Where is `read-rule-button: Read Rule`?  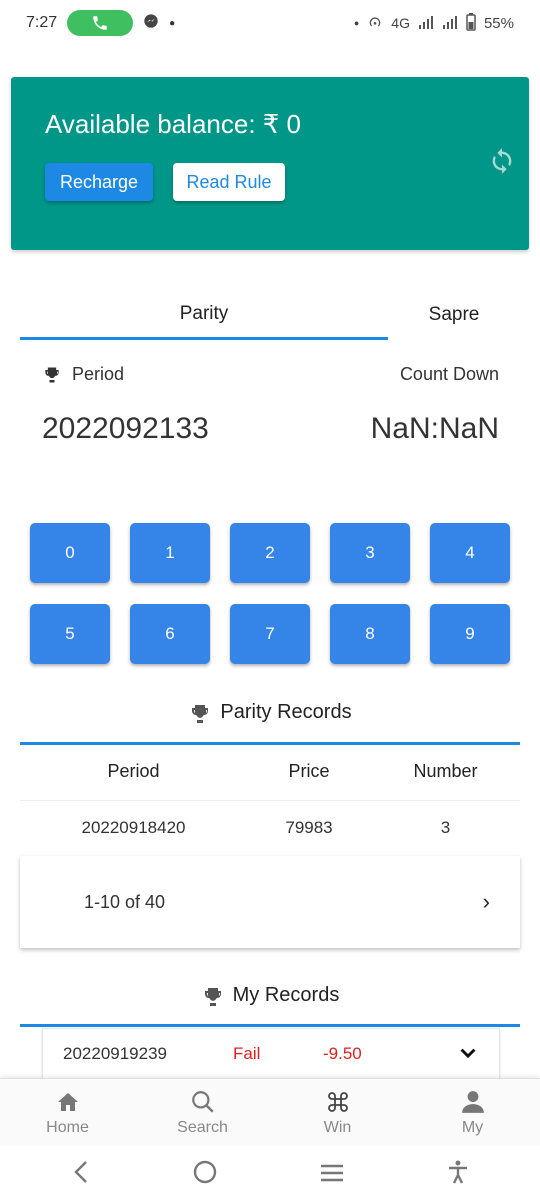
read-rule-button: Read Rule is located at coordinates (229, 182).